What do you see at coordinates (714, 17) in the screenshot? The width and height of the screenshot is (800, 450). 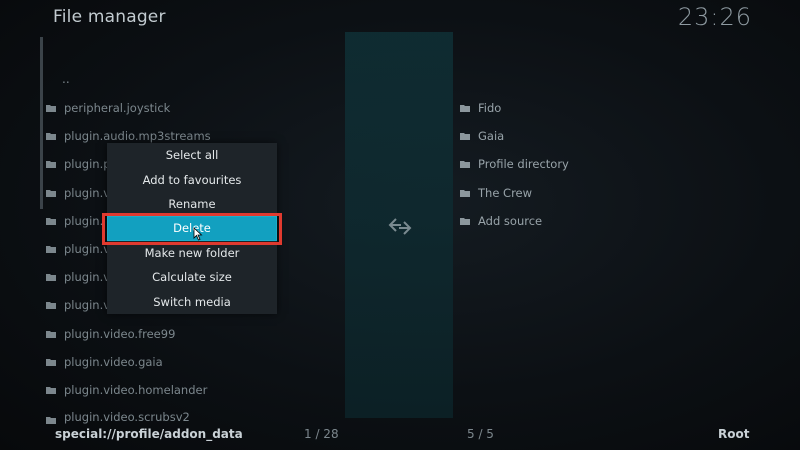 I see `clock: 23:26` at bounding box center [714, 17].